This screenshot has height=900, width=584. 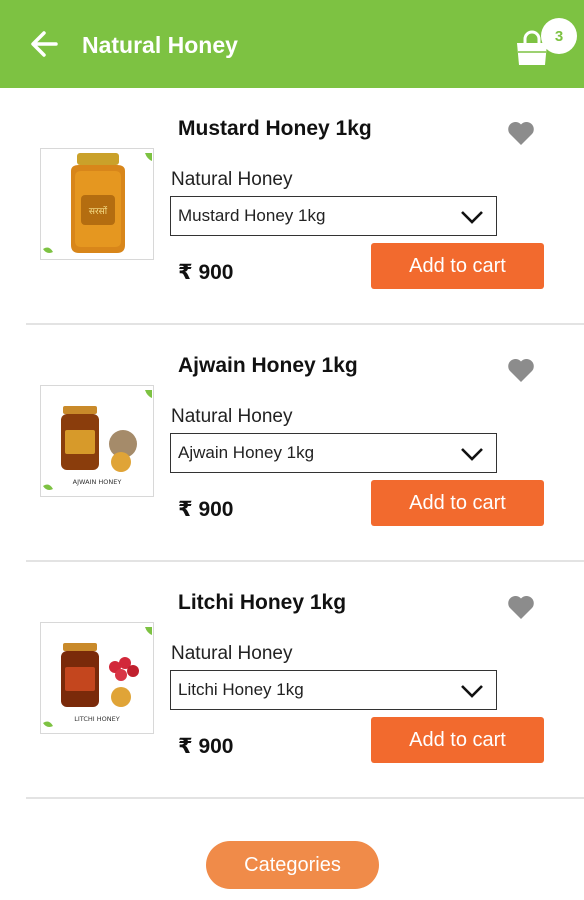 What do you see at coordinates (97, 678) in the screenshot?
I see `product-image: LITCHI HONEY` at bounding box center [97, 678].